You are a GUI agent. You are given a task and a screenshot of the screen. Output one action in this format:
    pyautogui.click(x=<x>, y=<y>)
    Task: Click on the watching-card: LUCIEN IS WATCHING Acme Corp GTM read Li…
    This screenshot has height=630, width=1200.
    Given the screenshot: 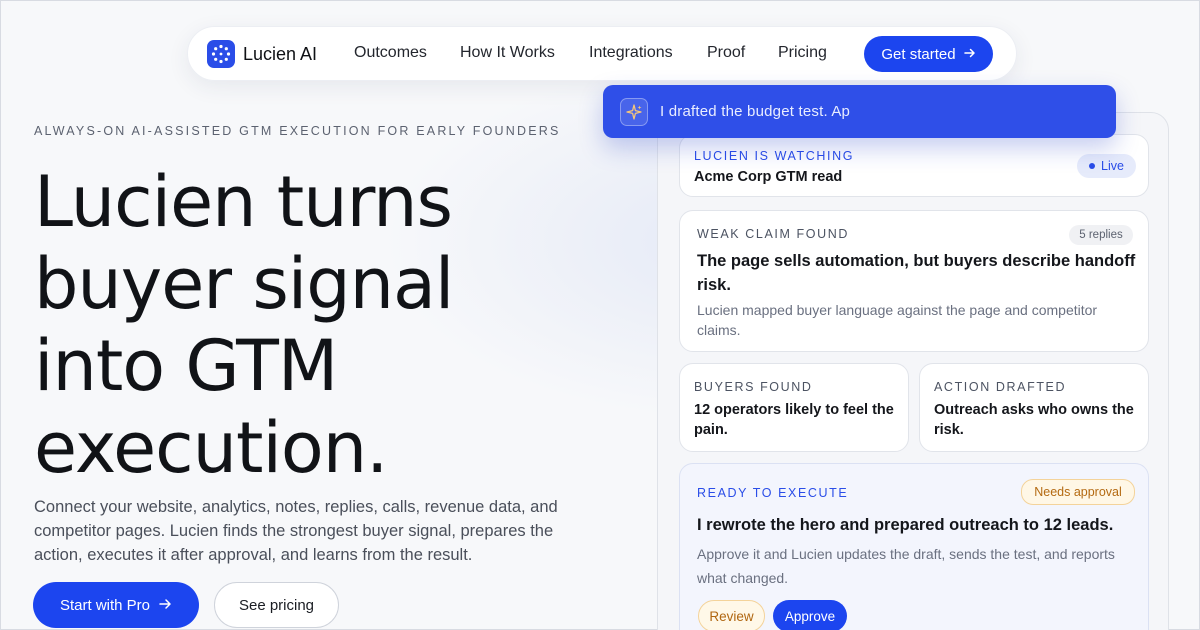 What is the action you would take?
    pyautogui.click(x=914, y=165)
    